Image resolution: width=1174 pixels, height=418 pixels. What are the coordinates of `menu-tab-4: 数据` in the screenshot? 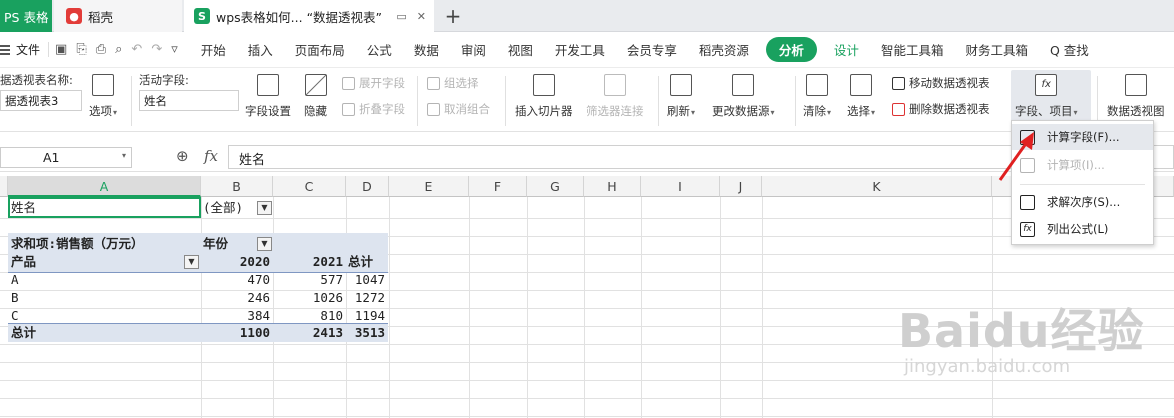 It's located at (426, 49).